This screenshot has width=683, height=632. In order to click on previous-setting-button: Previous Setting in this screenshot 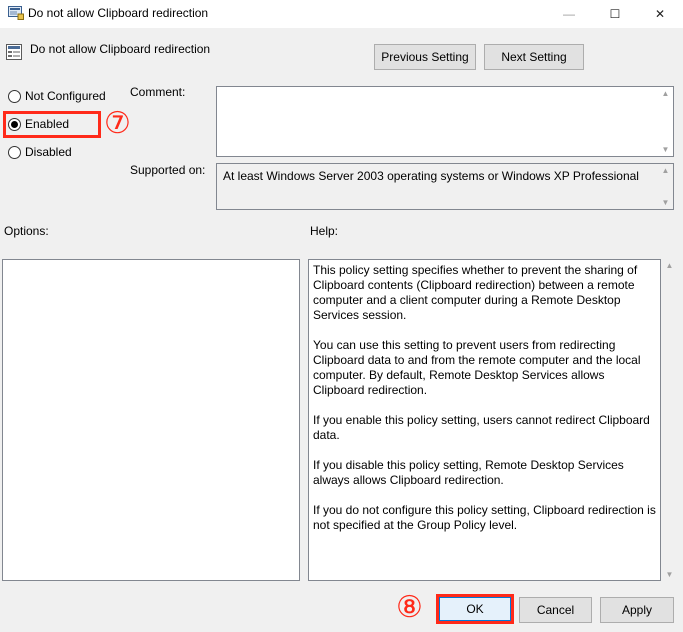, I will do `click(425, 57)`.